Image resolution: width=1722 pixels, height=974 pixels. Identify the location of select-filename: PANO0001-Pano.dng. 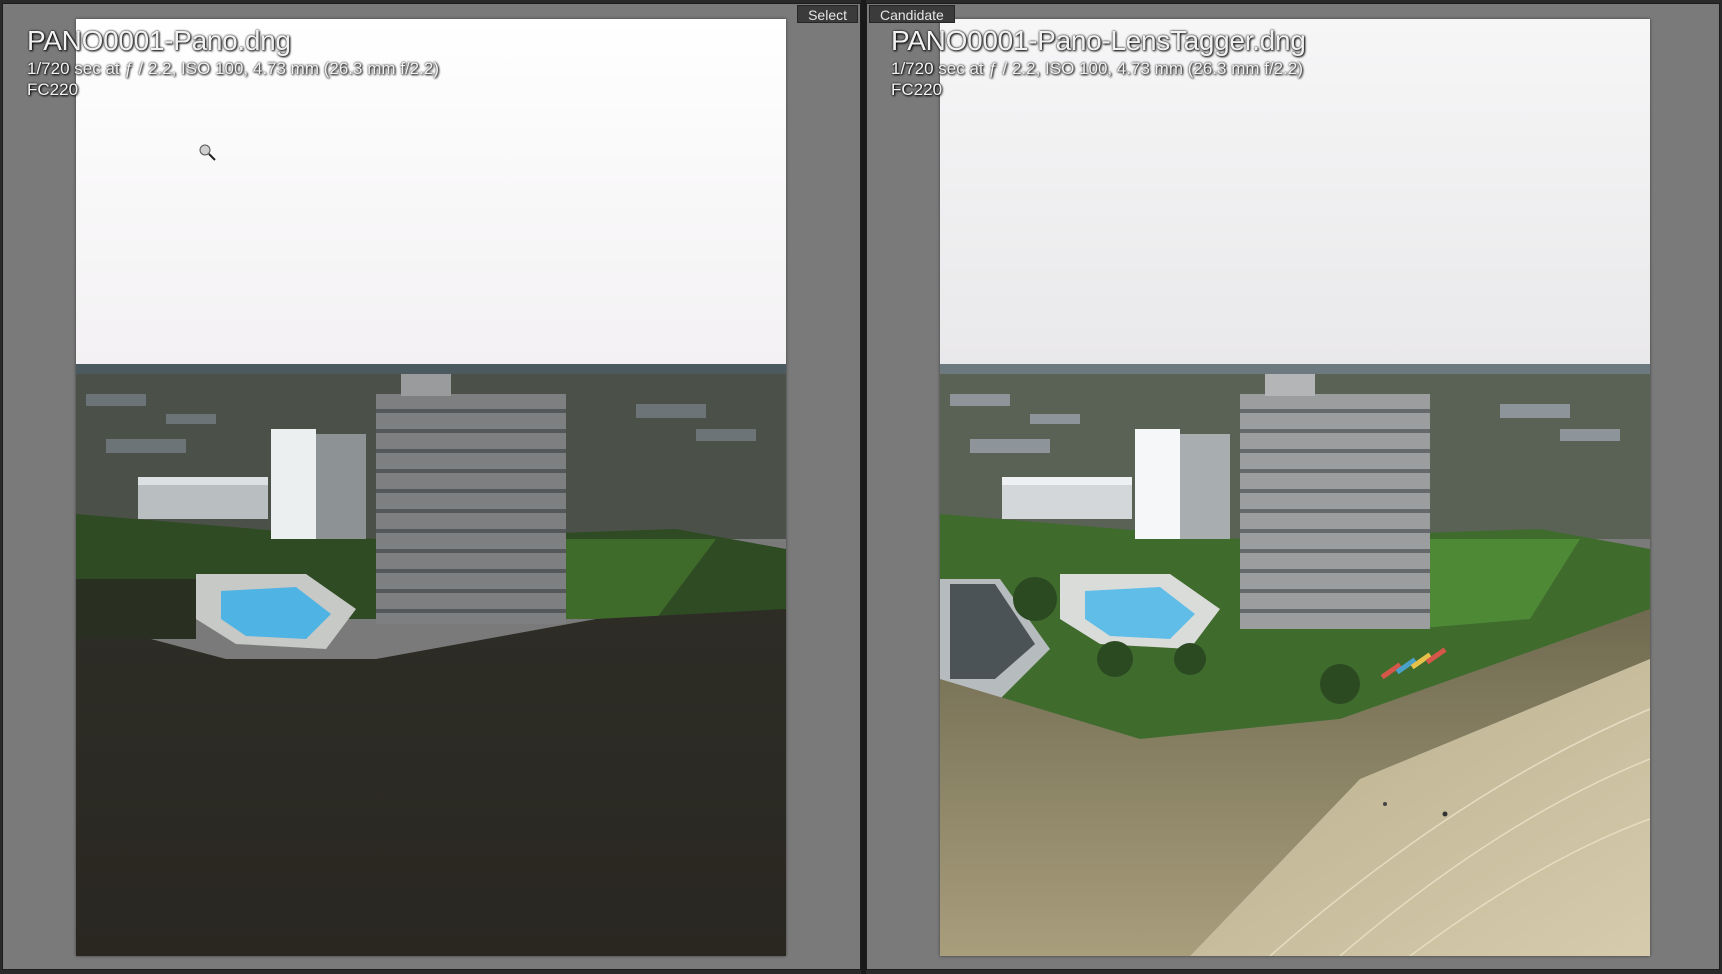
(159, 40).